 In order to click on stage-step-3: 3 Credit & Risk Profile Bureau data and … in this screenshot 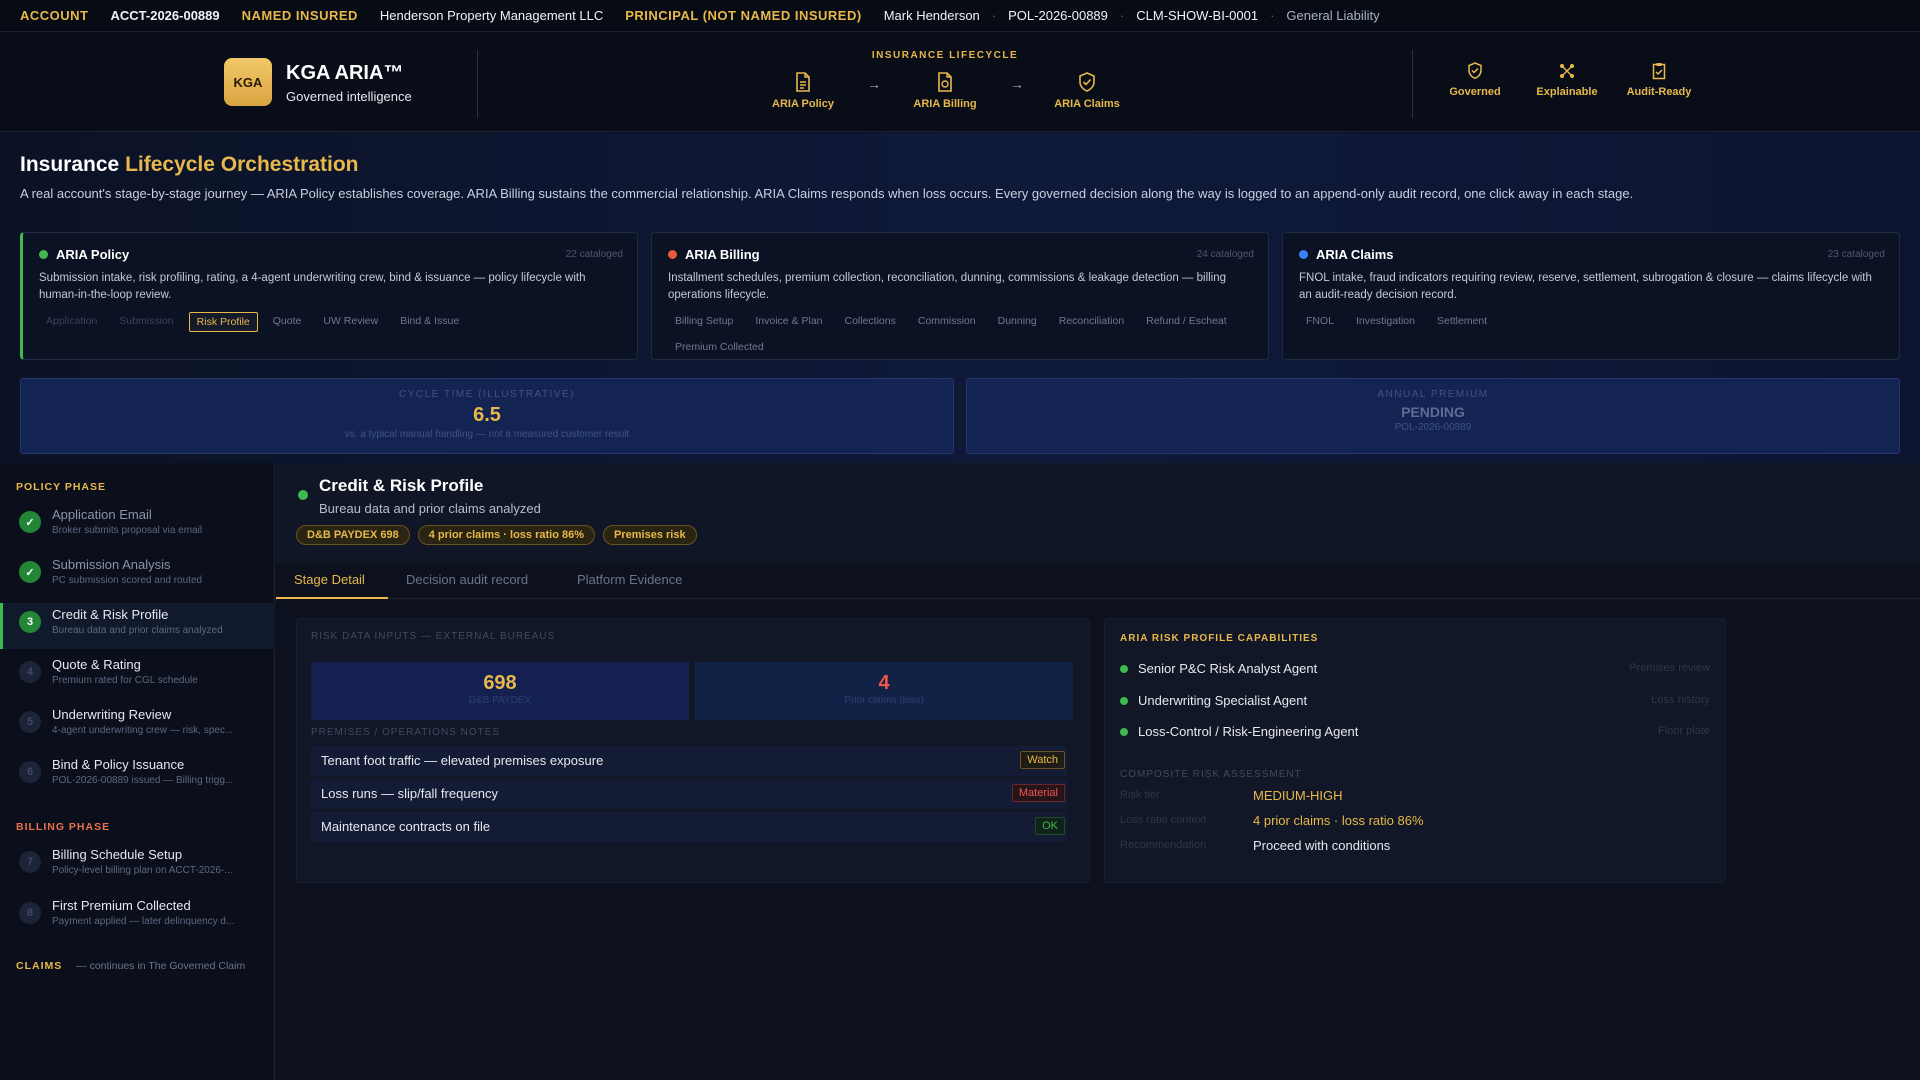, I will do `click(137, 626)`.